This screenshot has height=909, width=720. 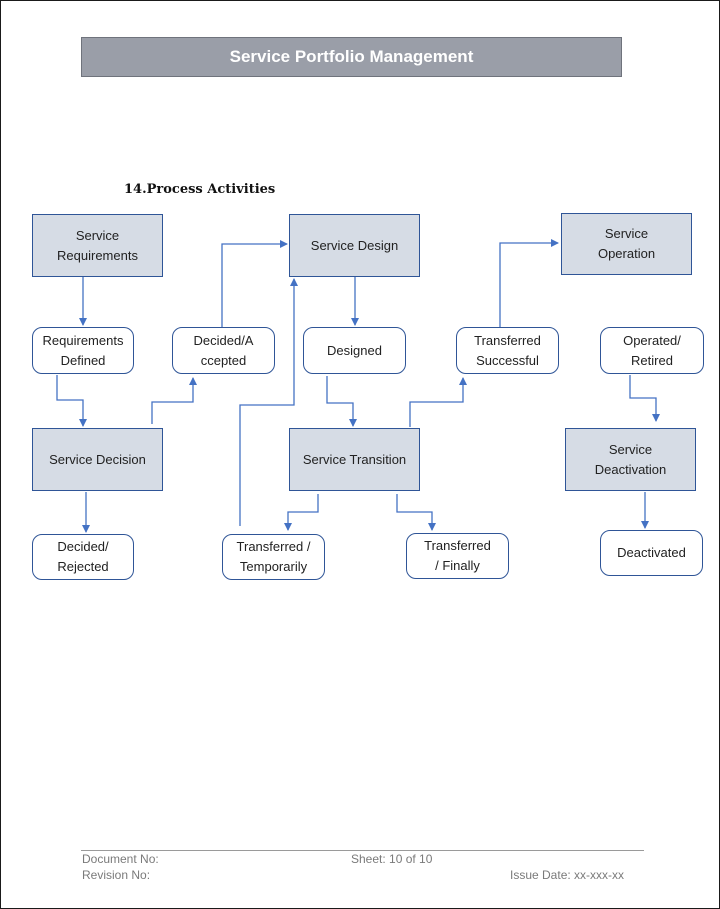 What do you see at coordinates (529, 283) in the screenshot?
I see `connector-successful-to-operation` at bounding box center [529, 283].